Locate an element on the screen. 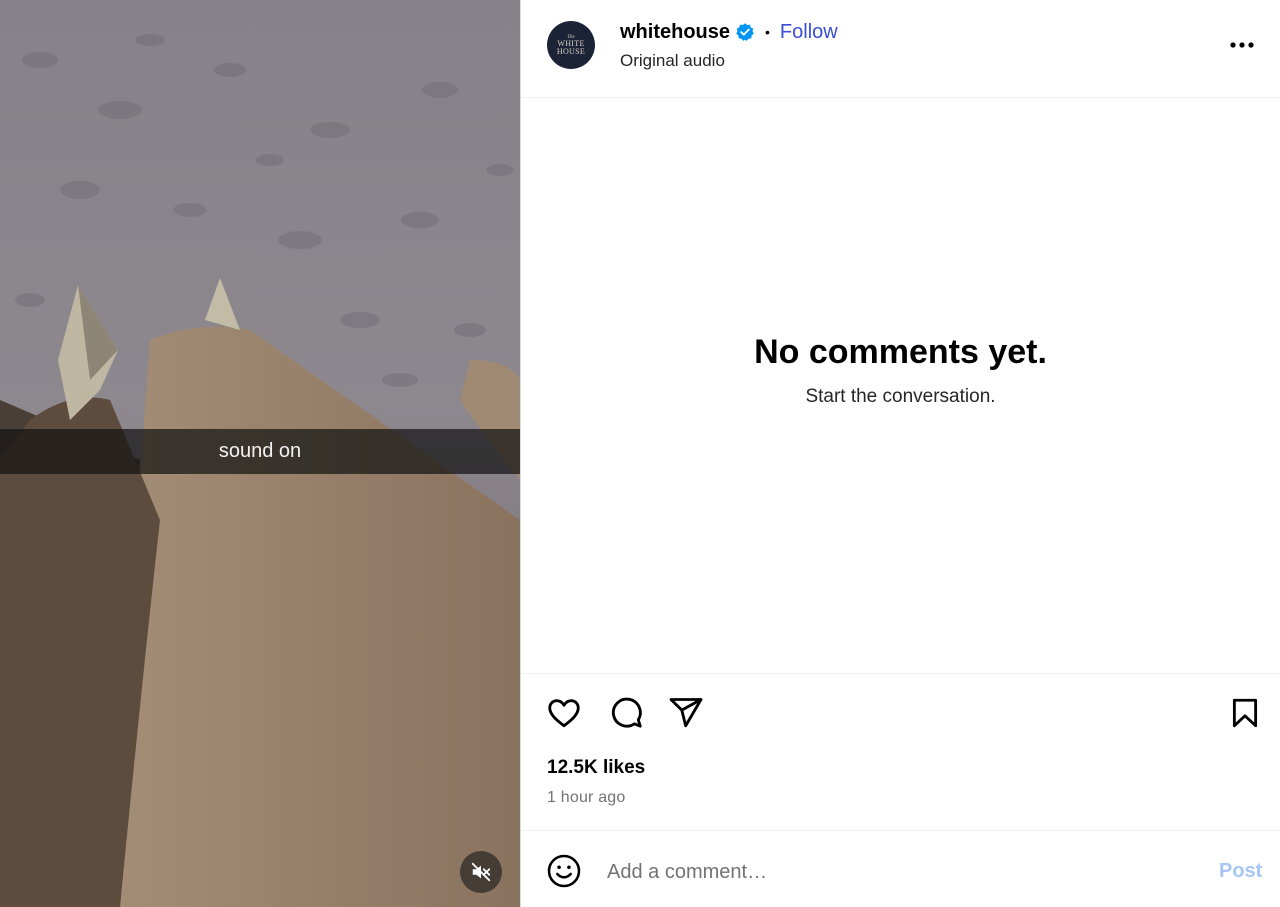 Image resolution: width=1280 pixels, height=907 pixels. more-options-icon is located at coordinates (1242, 45).